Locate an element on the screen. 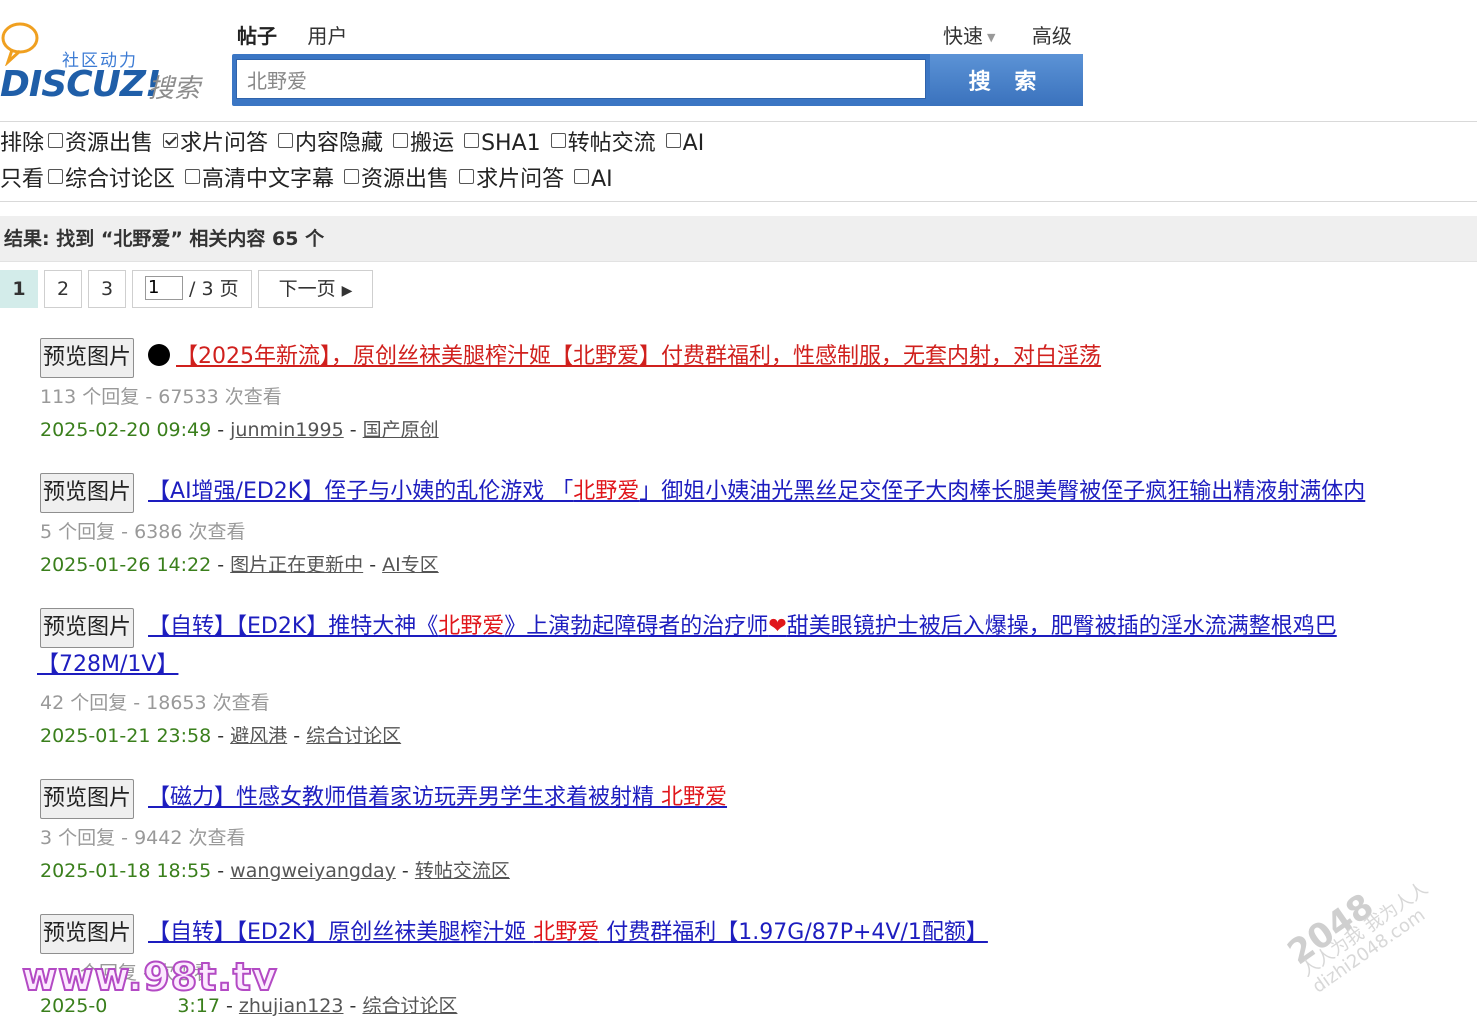  only-option: AI is located at coordinates (593, 179).